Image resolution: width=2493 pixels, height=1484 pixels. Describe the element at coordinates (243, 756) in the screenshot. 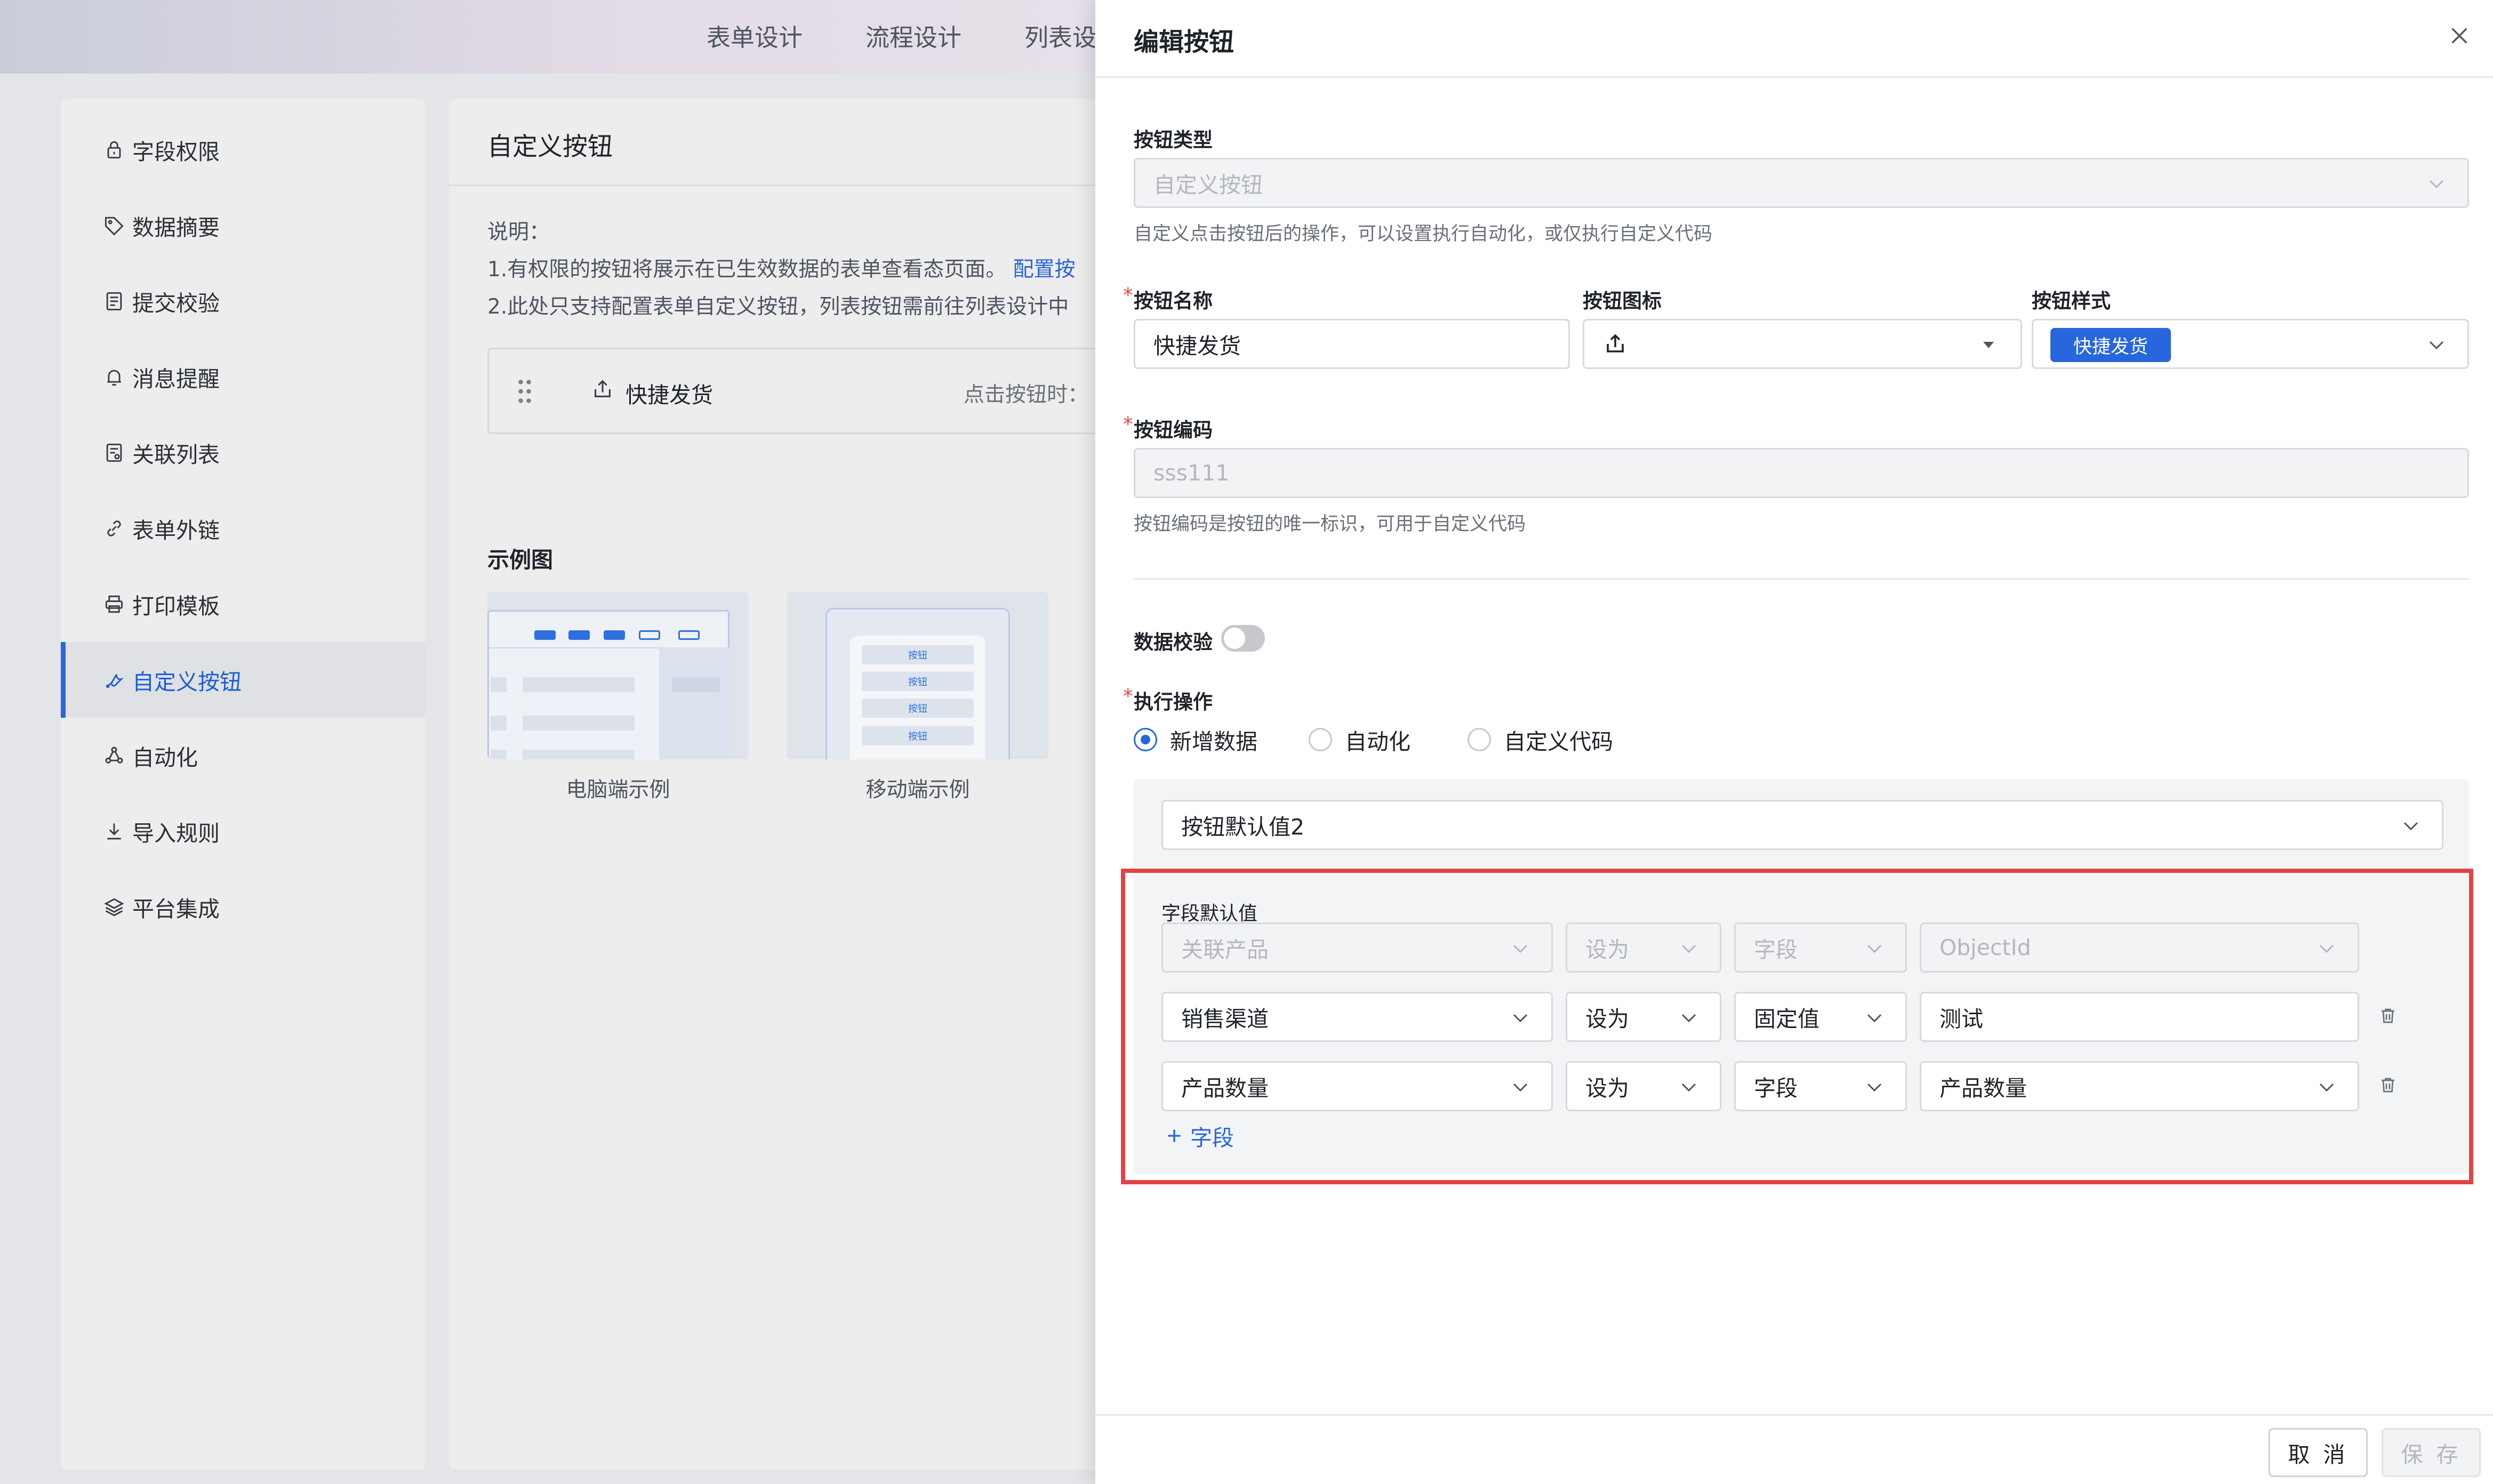

I see `sidebar-item-automation: 自动化` at that location.